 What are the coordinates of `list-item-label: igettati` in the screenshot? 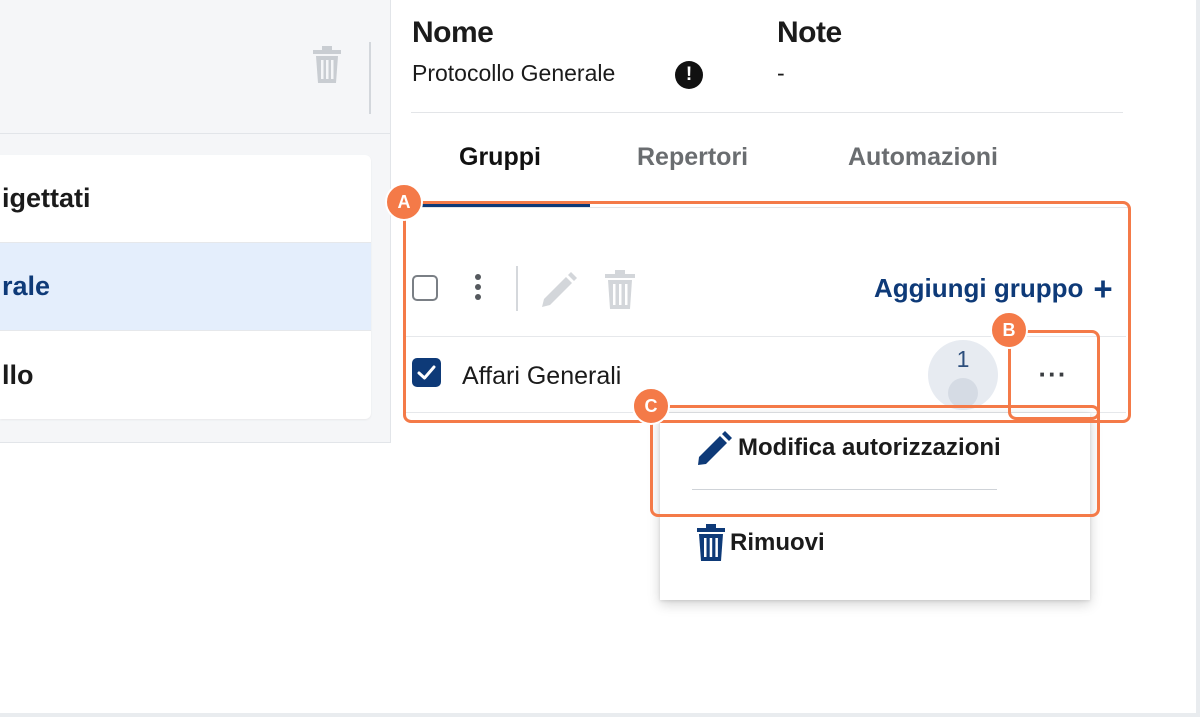 It's located at (46, 198).